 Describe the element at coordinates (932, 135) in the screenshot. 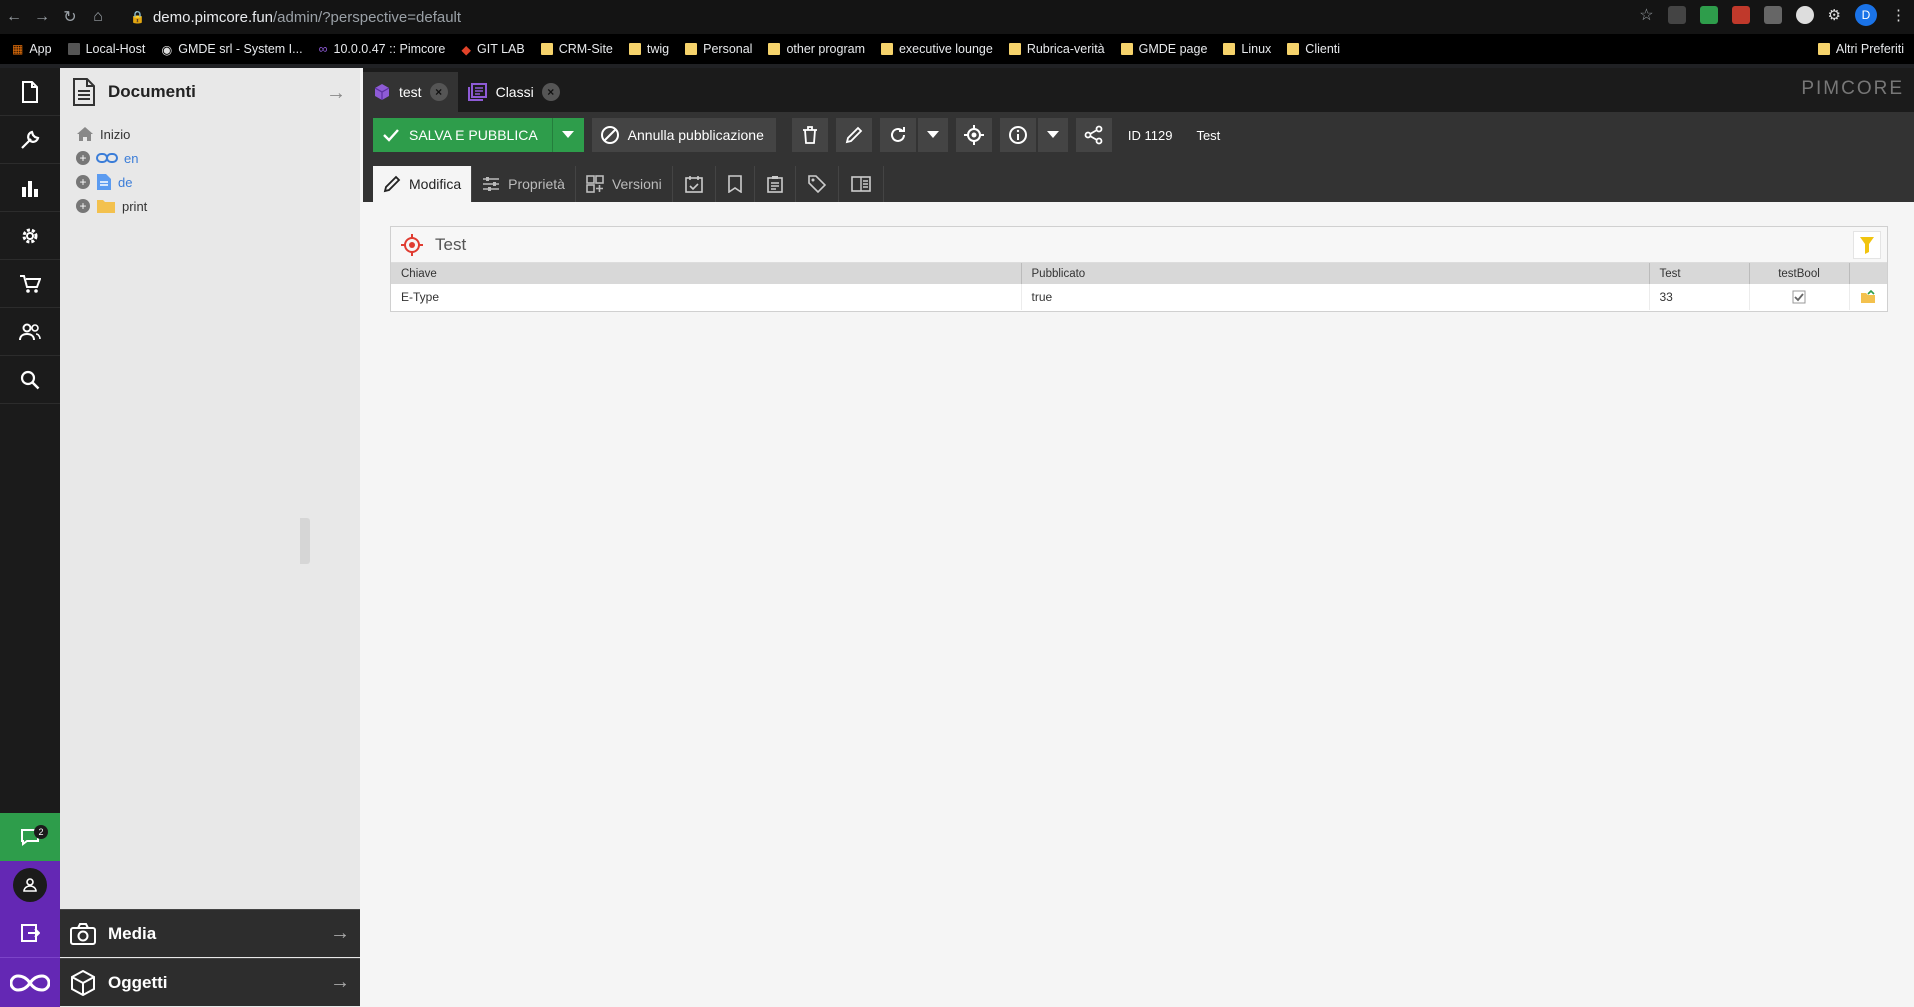

I see `reload-options-dropdown` at that location.